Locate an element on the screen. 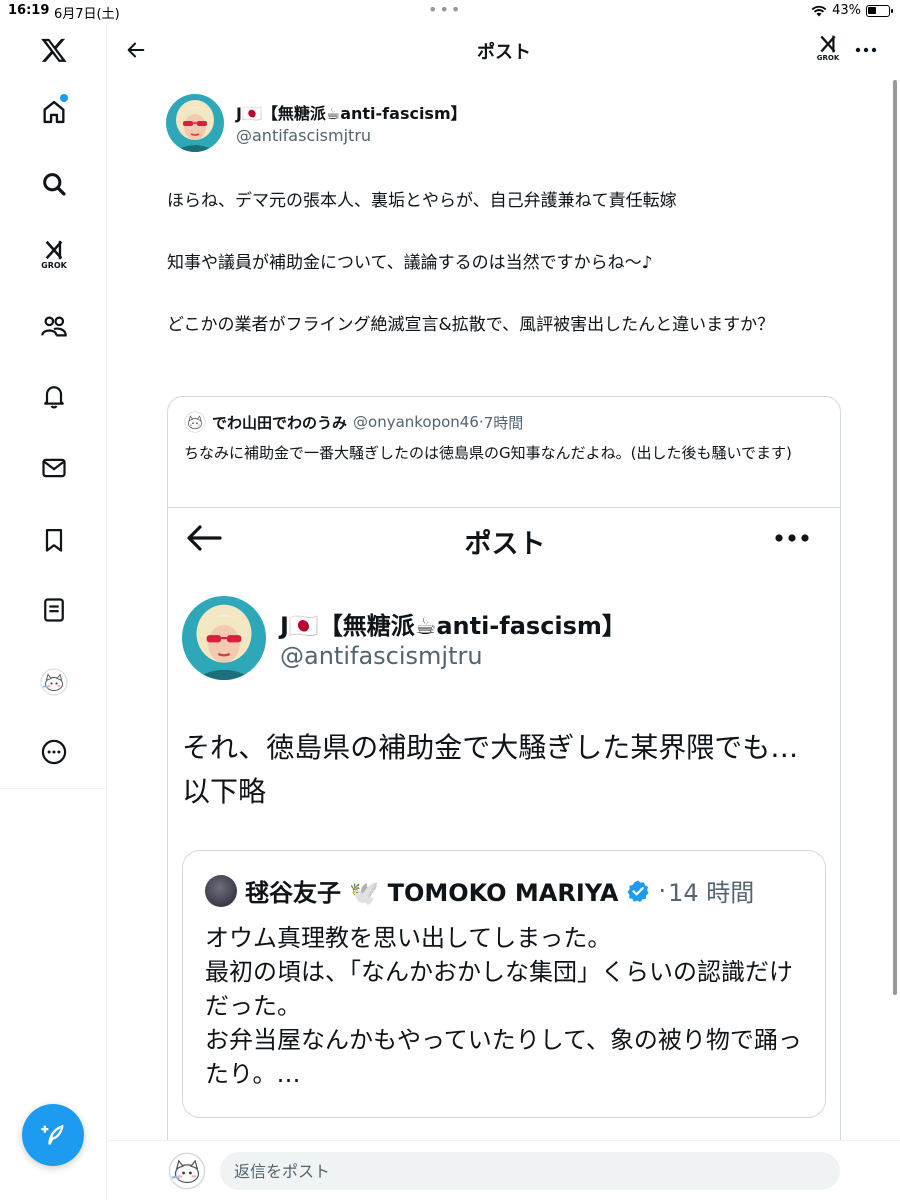 The height and width of the screenshot is (1200, 900). screenshot-author-handle: @antifascismjtru is located at coordinates (381, 656).